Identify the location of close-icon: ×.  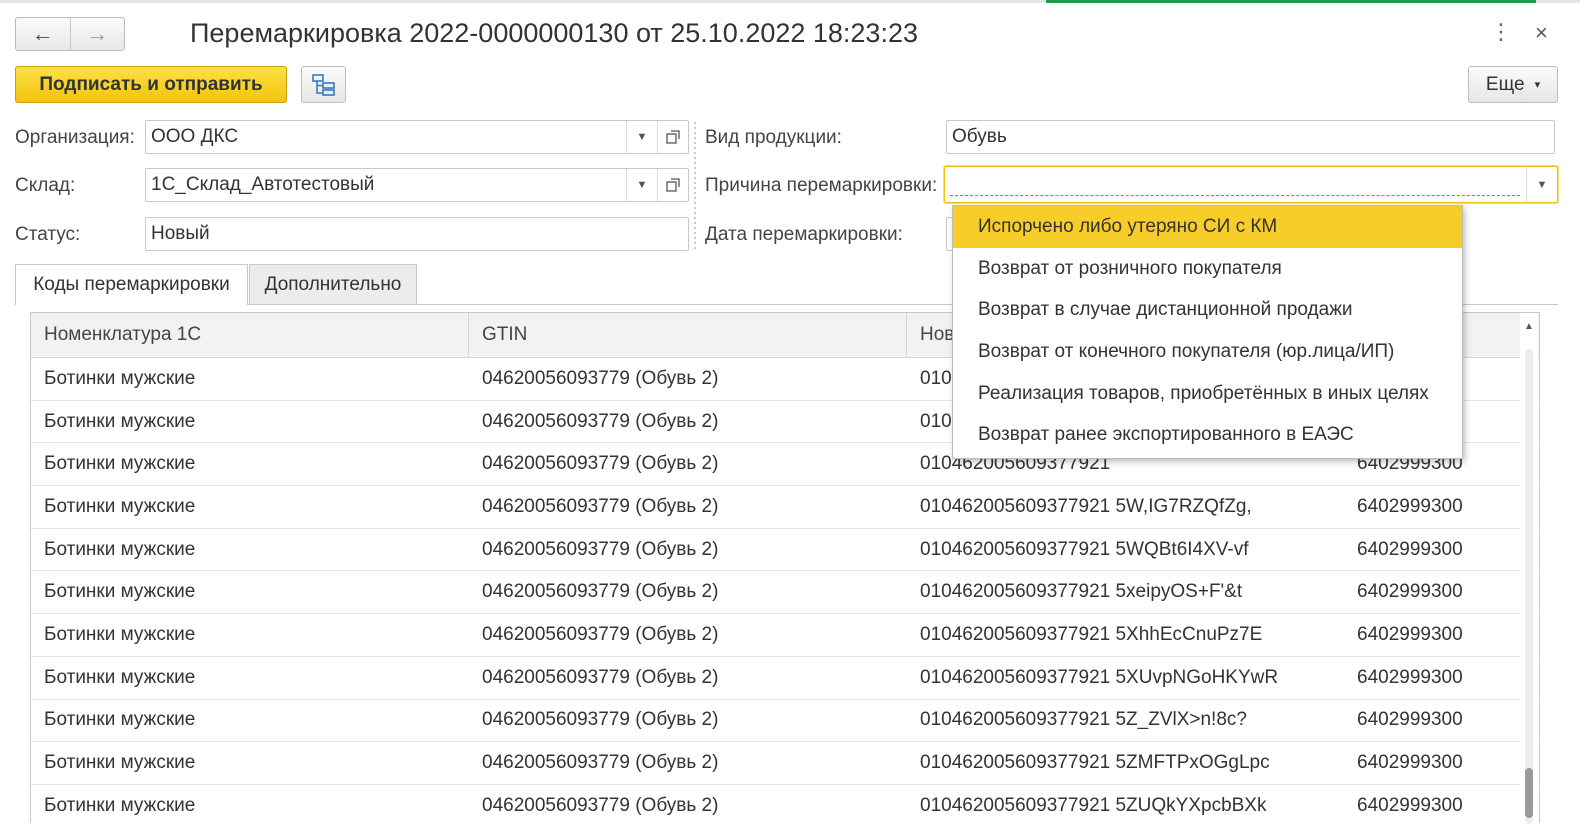
(1541, 33).